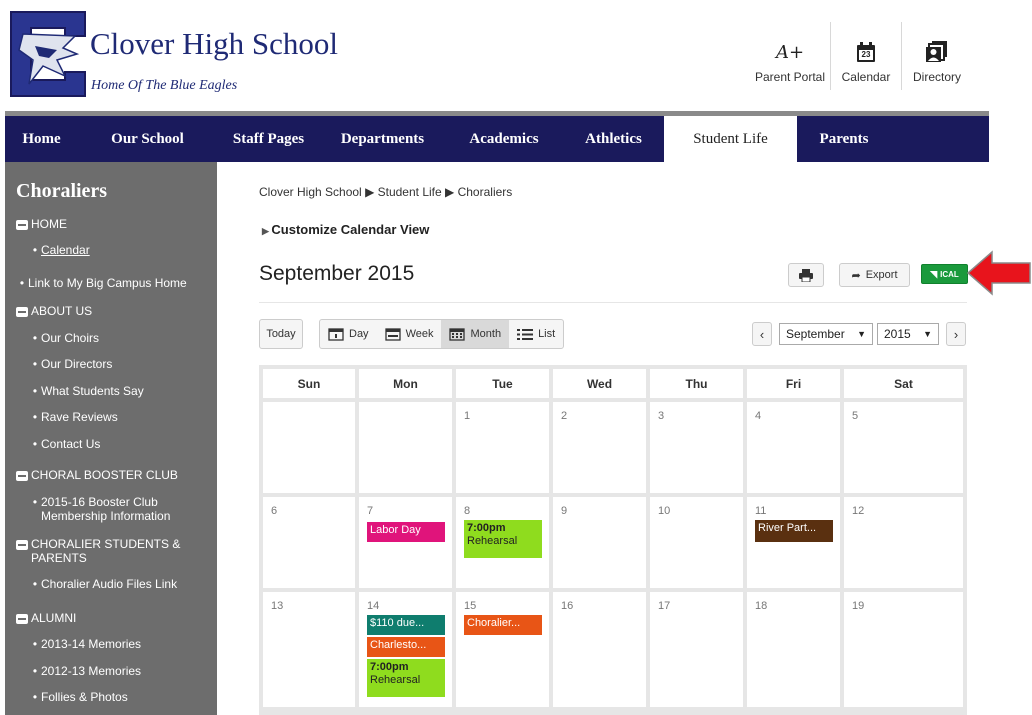 Image resolution: width=1032 pixels, height=715 pixels. What do you see at coordinates (309, 383) in the screenshot?
I see `weekday-header: Sun` at bounding box center [309, 383].